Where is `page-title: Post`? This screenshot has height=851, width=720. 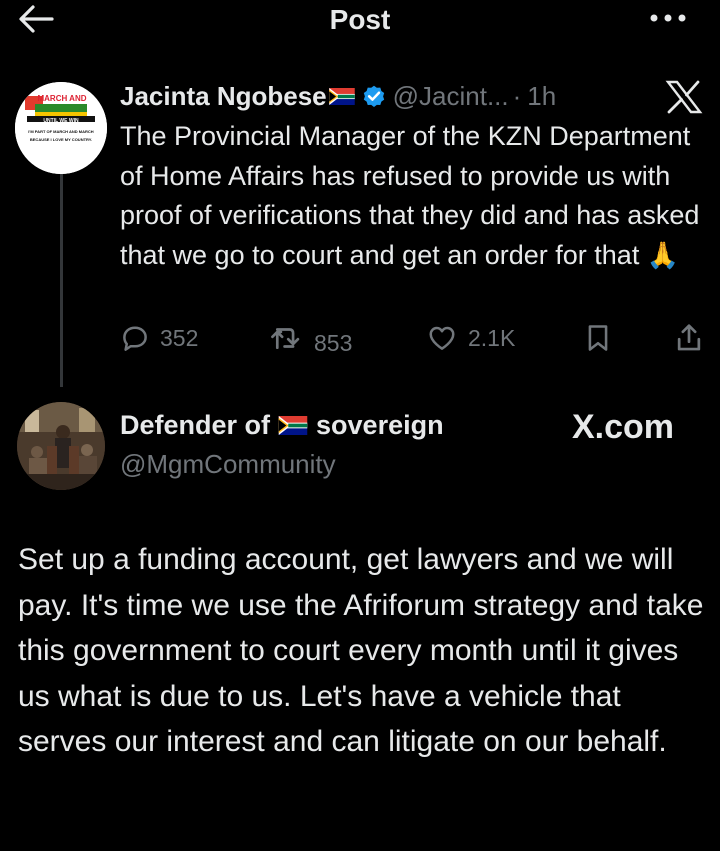 page-title: Post is located at coordinates (360, 19).